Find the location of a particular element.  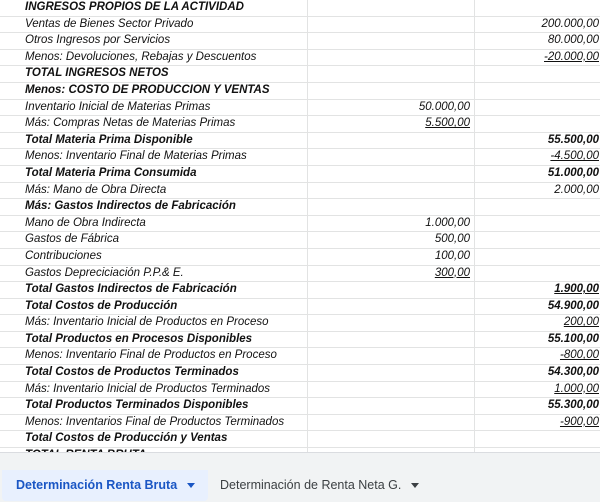

total-value-cell: 51.000,00 is located at coordinates (537, 174).